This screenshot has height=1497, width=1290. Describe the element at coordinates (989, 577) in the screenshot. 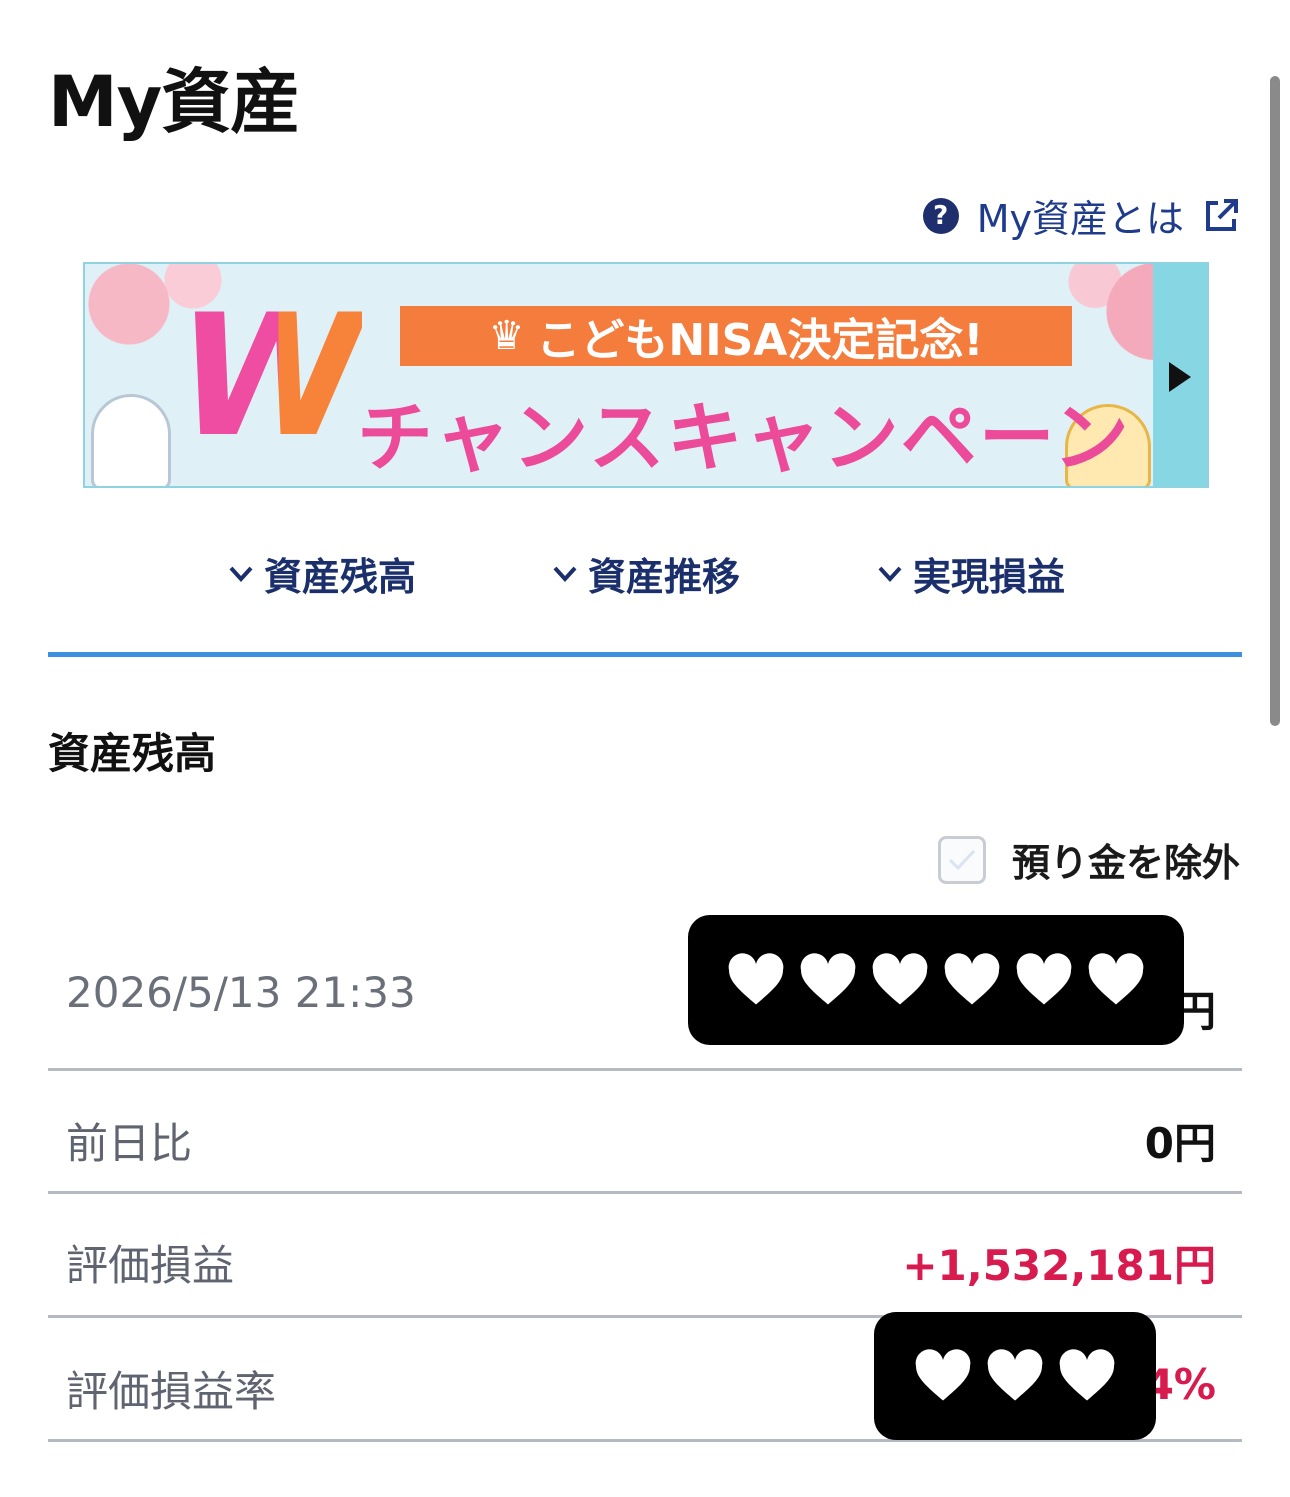

I see `anchor-label: 実現損益` at that location.